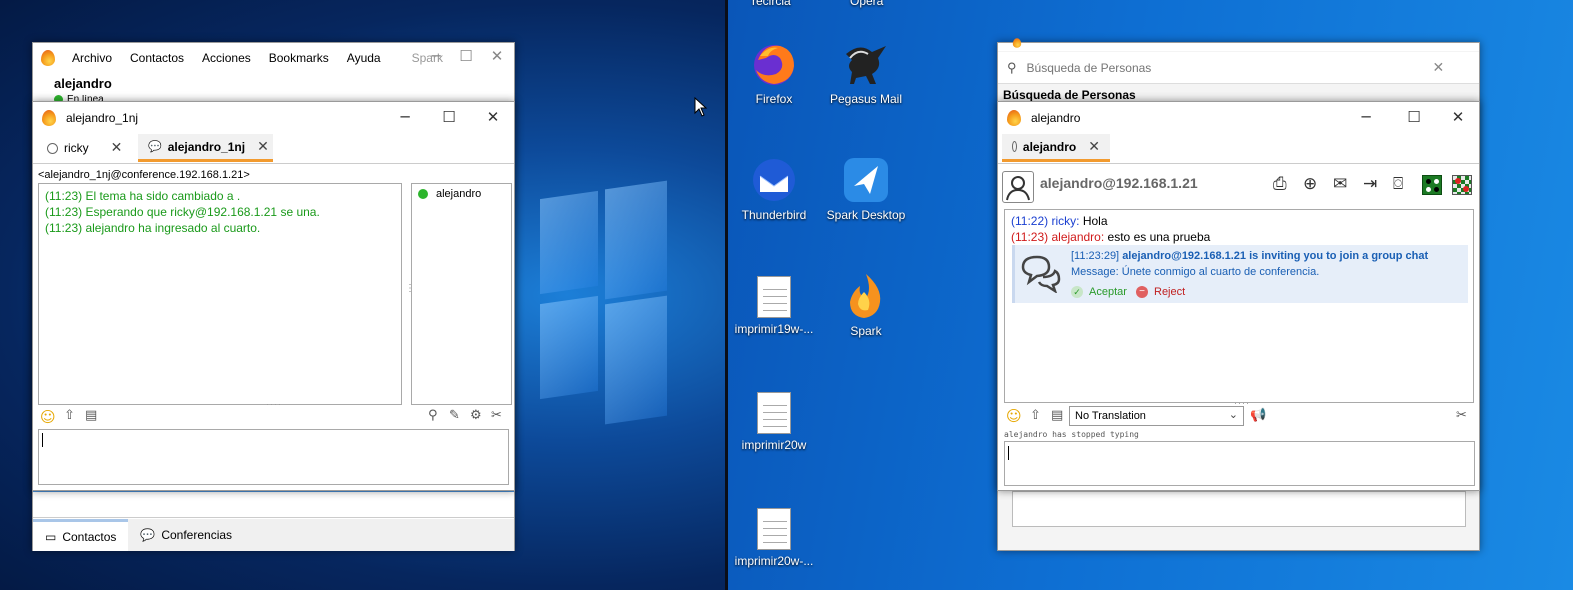 This screenshot has height=590, width=1573. I want to click on windows-logo-pane, so click(636, 360).